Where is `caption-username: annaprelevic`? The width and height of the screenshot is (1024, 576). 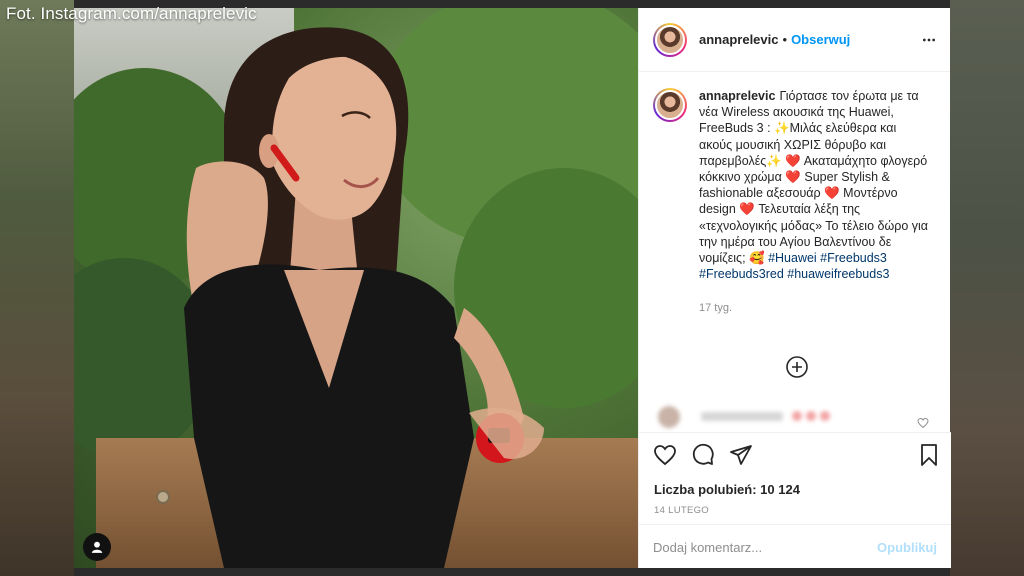 caption-username: annaprelevic is located at coordinates (737, 96).